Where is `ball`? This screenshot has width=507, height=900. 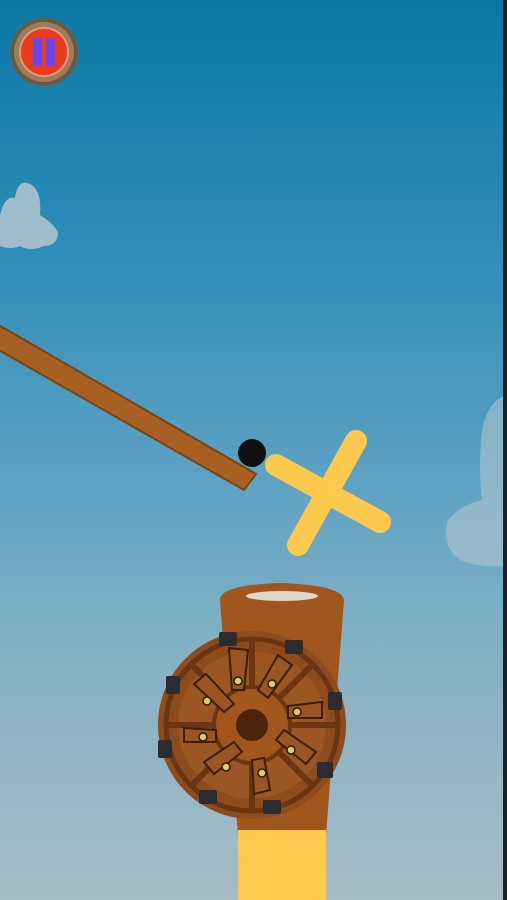
ball is located at coordinates (252, 453).